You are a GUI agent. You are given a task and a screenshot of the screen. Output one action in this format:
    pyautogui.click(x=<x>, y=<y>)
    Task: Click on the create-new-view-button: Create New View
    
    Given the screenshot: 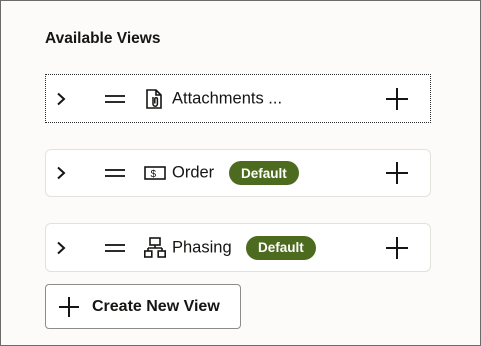 What is the action you would take?
    pyautogui.click(x=143, y=306)
    